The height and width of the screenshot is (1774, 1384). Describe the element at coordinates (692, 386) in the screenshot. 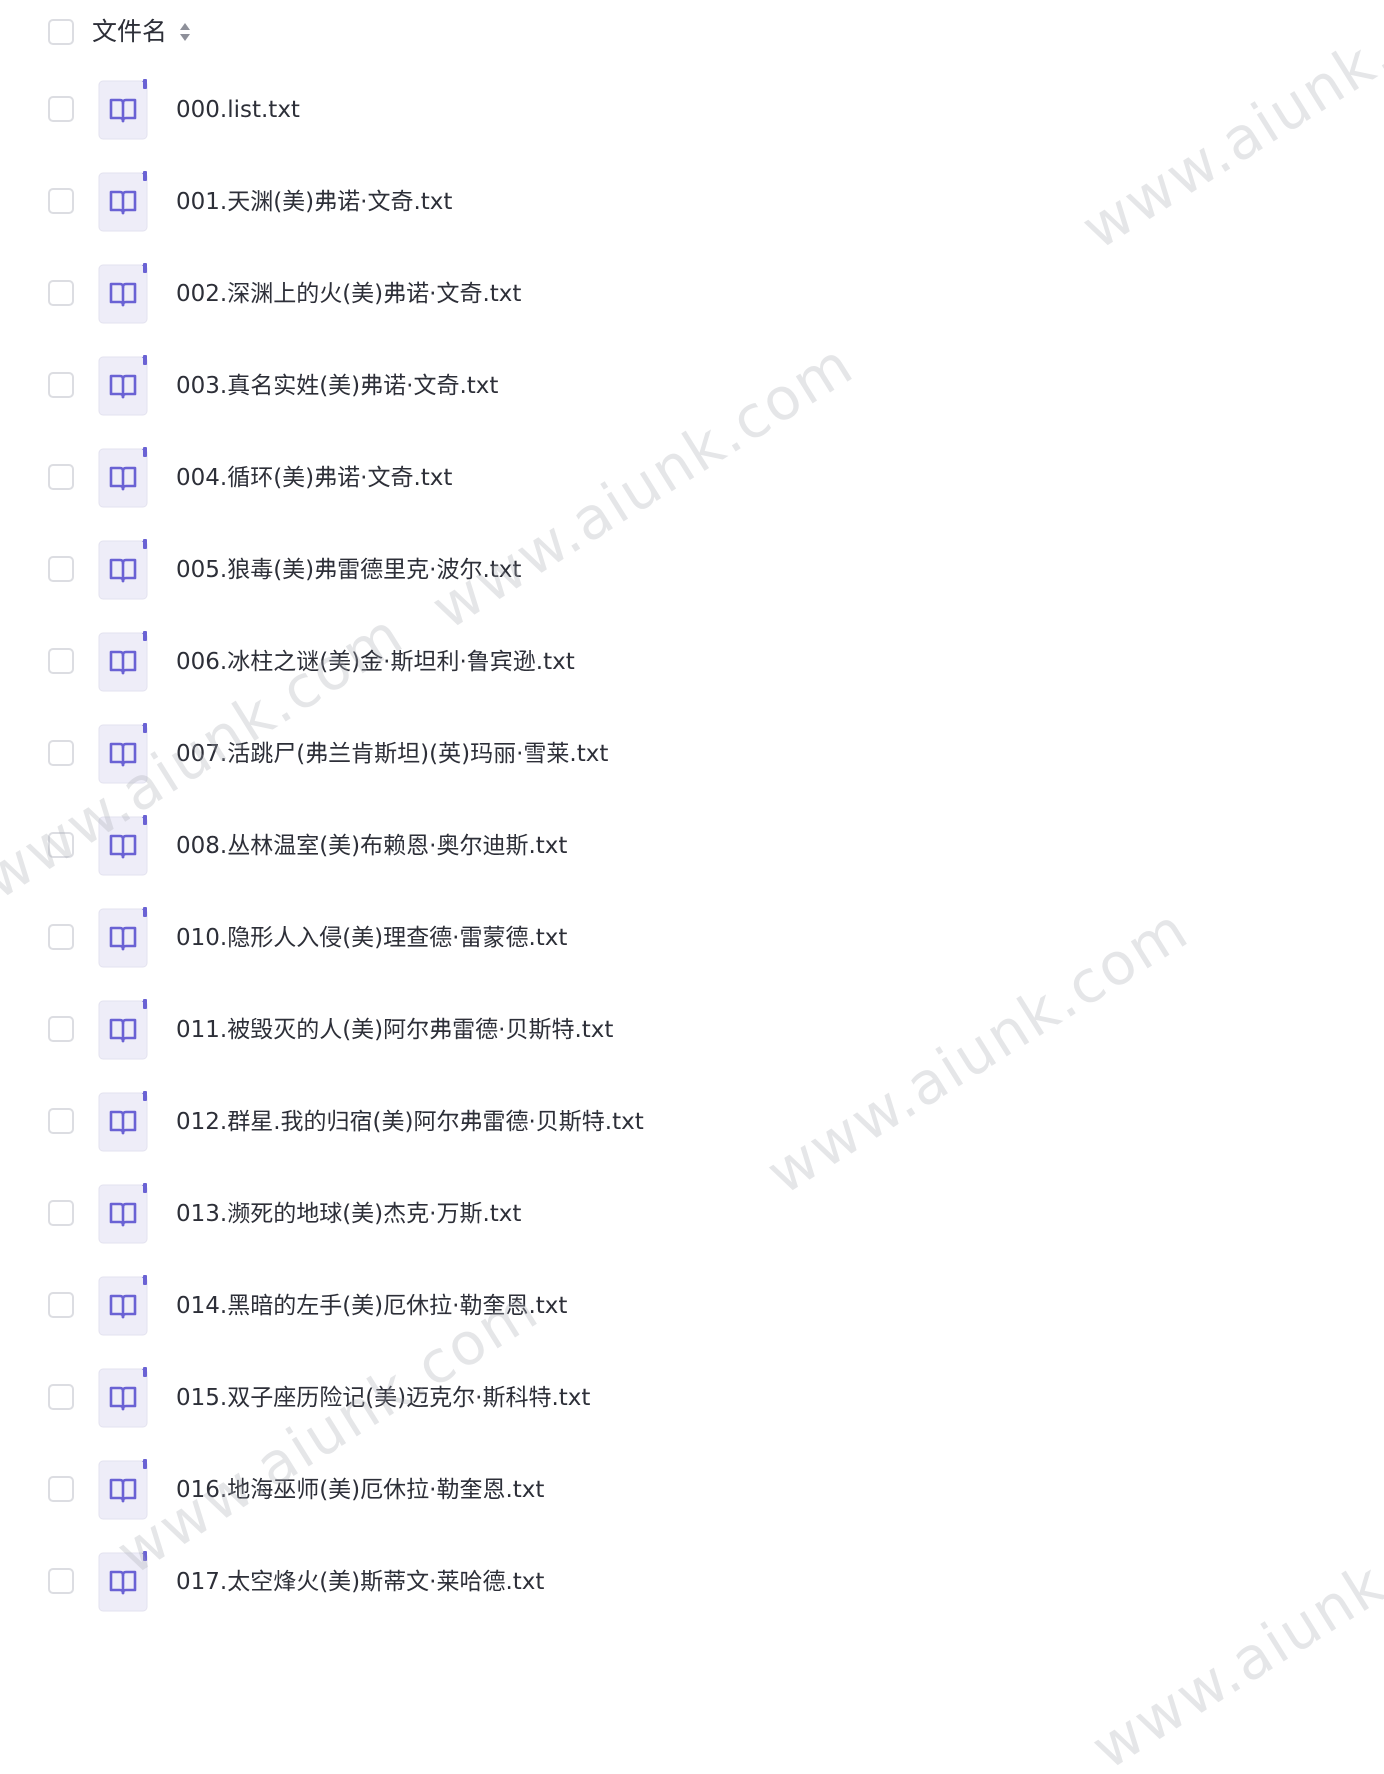

I see `file-row: 003.真名实姓(美)弗诺·文奇.txt` at that location.